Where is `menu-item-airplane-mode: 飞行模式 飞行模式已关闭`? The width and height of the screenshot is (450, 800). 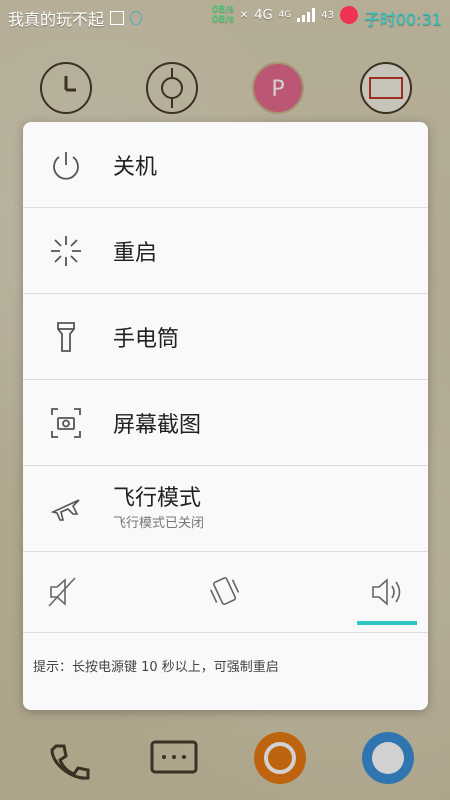 menu-item-airplane-mode: 飞行模式 飞行模式已关闭 is located at coordinates (225, 509).